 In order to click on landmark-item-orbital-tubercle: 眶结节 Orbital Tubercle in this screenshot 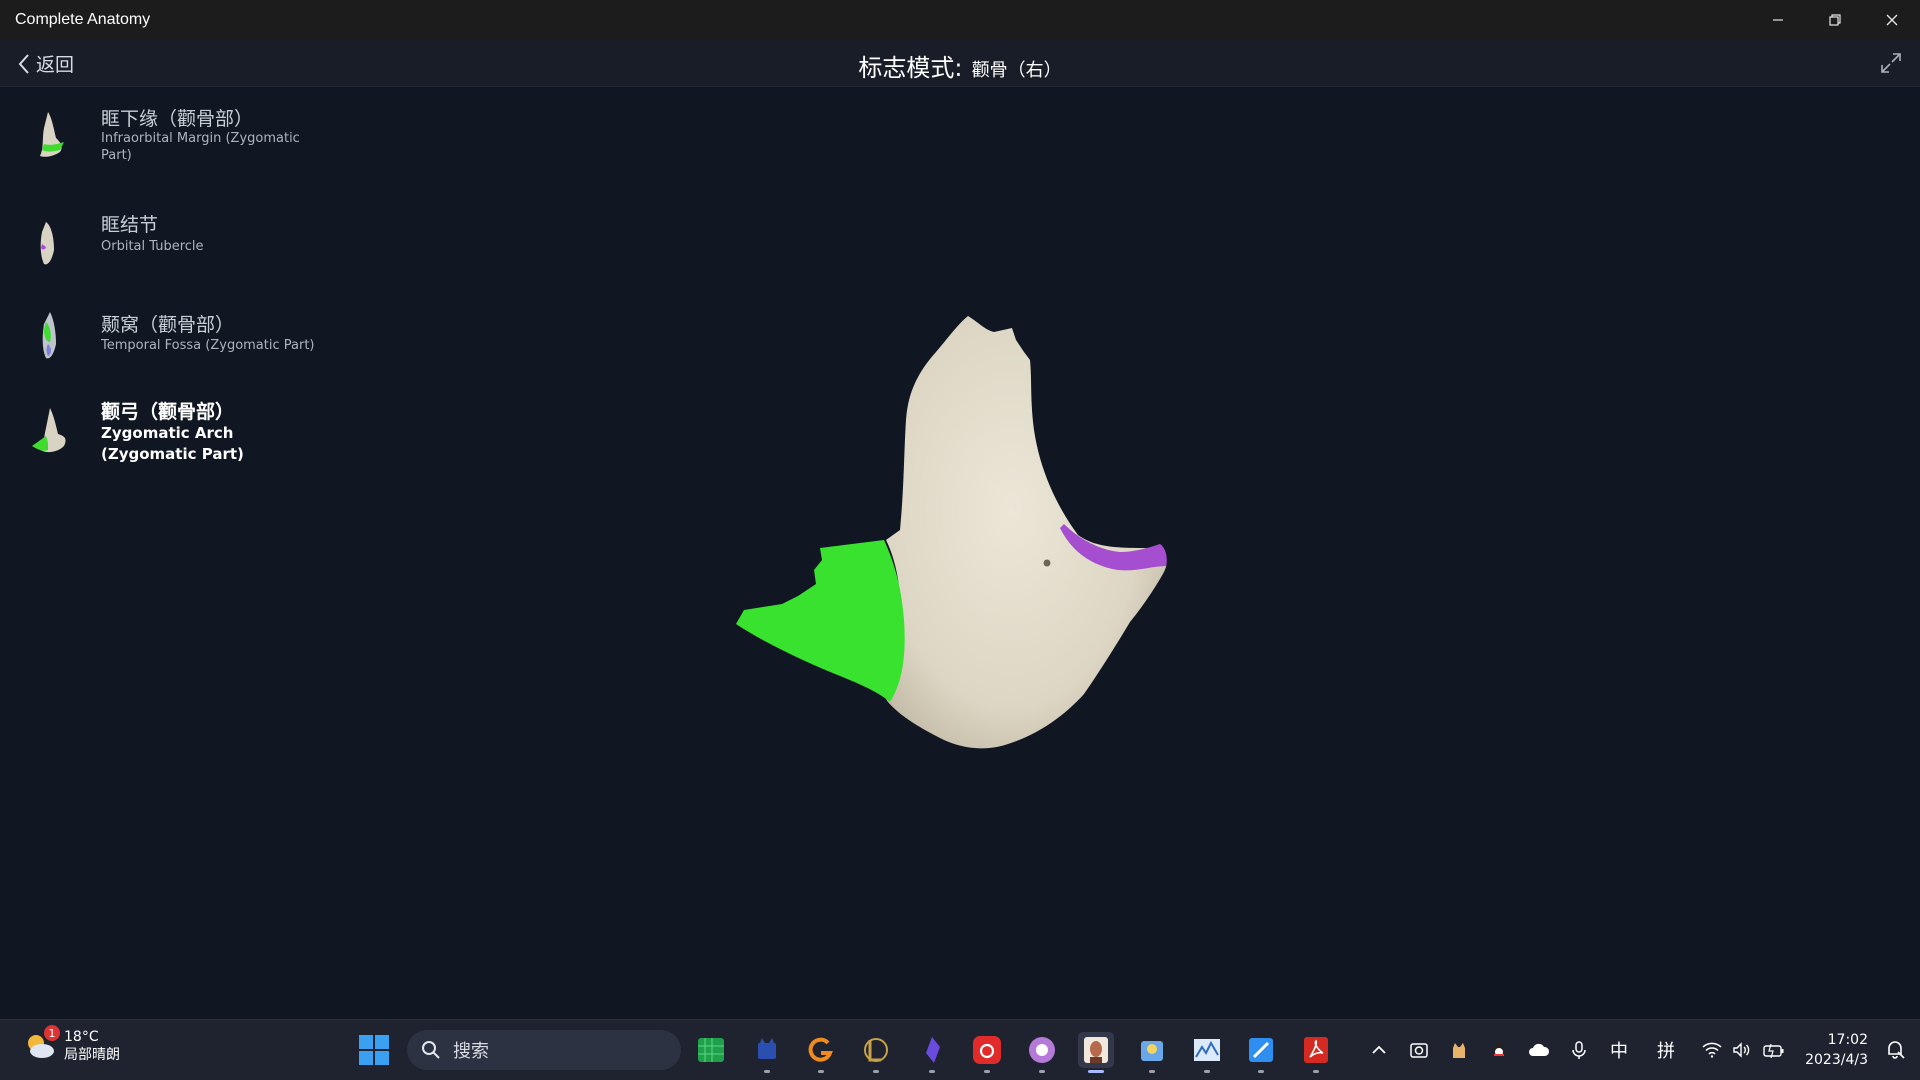, I will do `click(165, 248)`.